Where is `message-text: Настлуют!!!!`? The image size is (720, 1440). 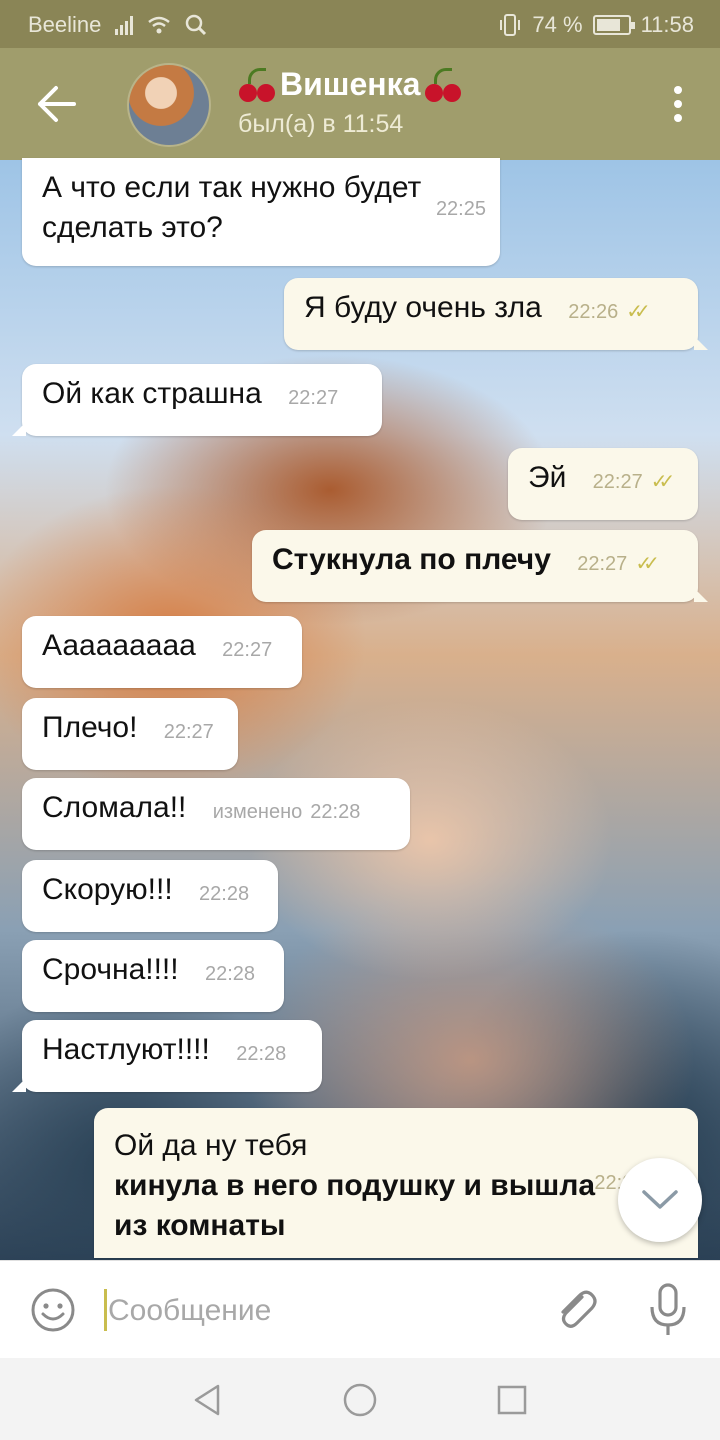
message-text: Настлуют!!!! is located at coordinates (126, 1049).